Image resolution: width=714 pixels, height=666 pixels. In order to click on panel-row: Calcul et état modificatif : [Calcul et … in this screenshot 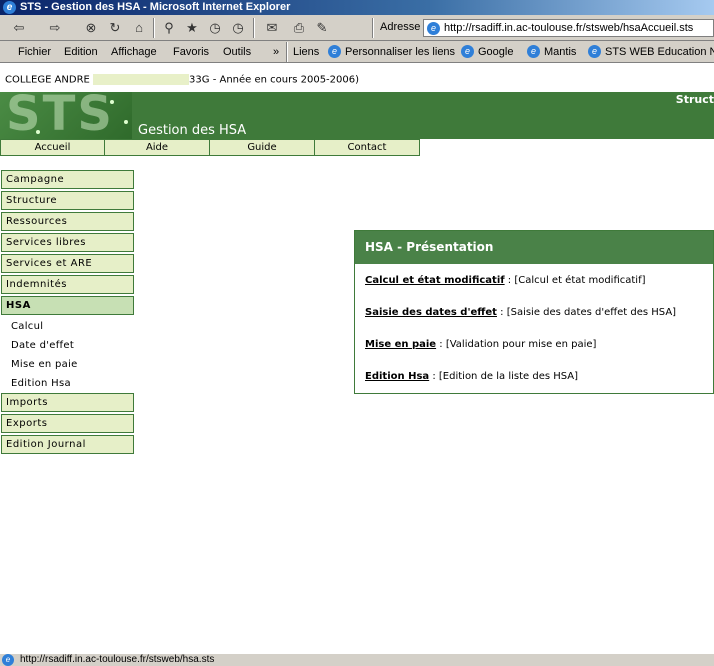, I will do `click(505, 280)`.